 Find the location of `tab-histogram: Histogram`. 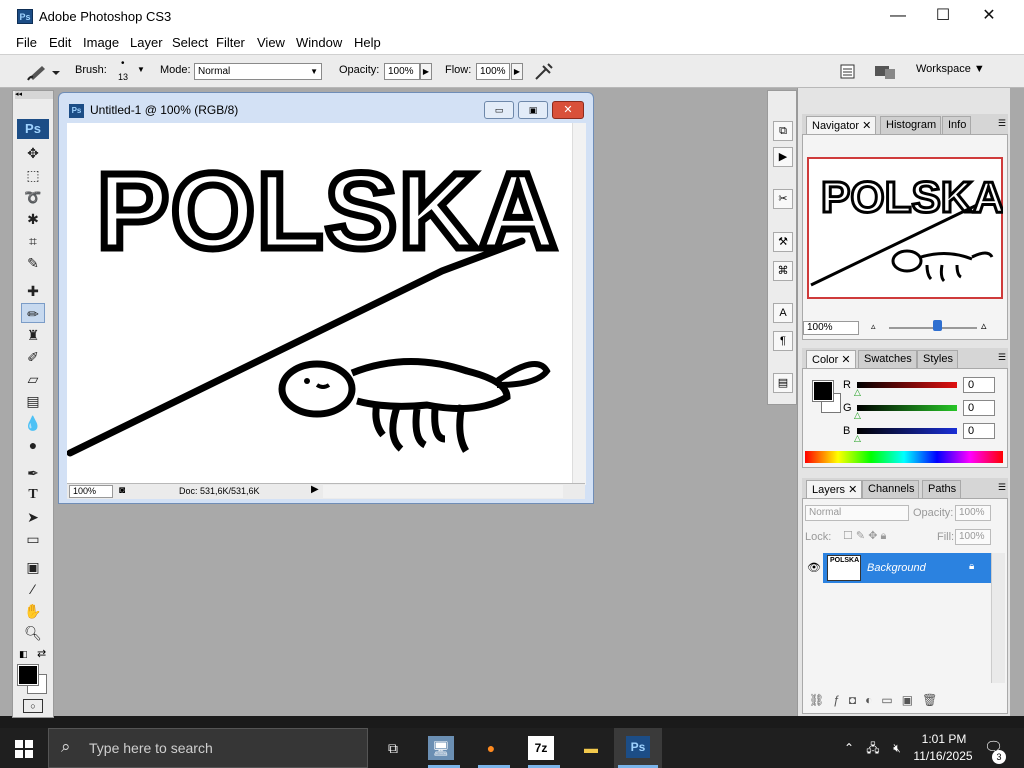

tab-histogram: Histogram is located at coordinates (911, 125).